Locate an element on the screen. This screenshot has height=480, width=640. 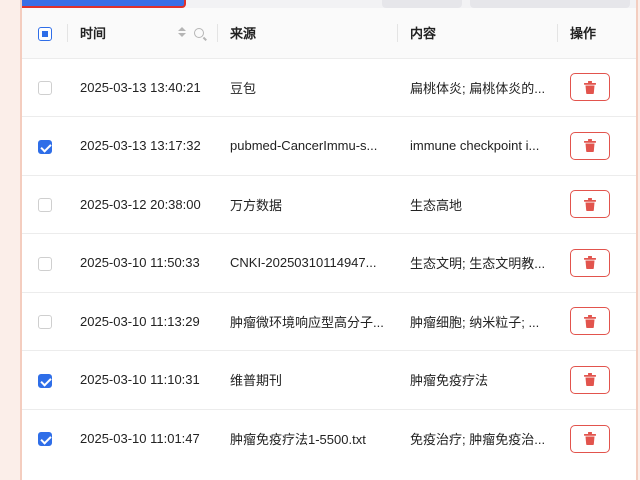
row-source: 万方数据 is located at coordinates (256, 205).